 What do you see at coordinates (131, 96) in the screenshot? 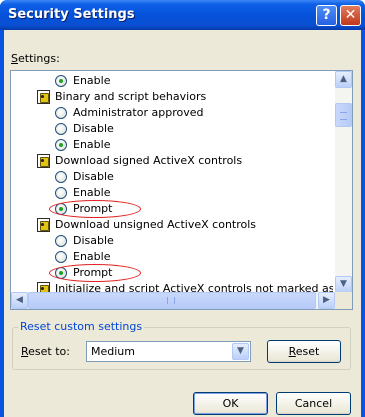
I see `category-label: Binary and script behaviors` at bounding box center [131, 96].